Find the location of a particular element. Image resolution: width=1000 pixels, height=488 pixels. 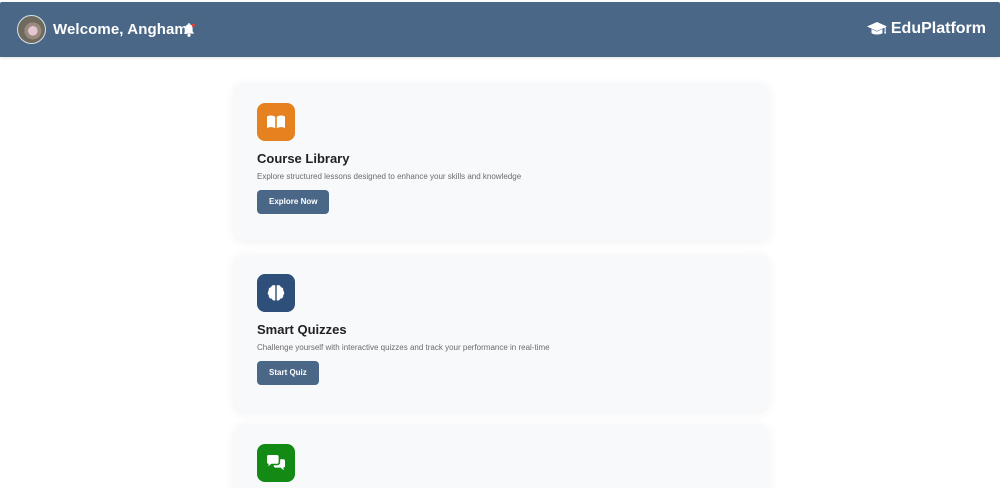

brain-icon is located at coordinates (276, 293).